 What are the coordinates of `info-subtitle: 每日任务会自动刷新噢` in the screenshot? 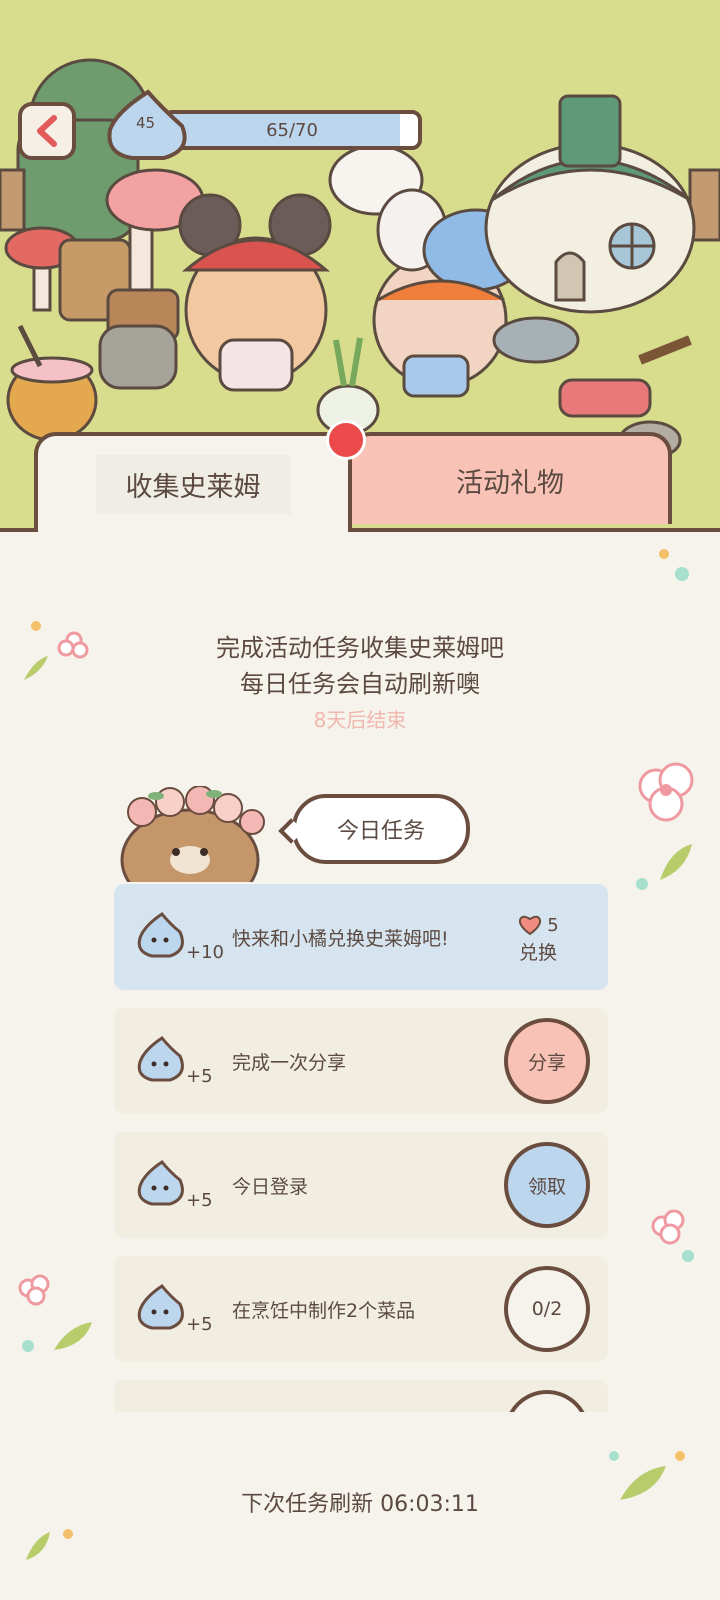 It's located at (360, 684).